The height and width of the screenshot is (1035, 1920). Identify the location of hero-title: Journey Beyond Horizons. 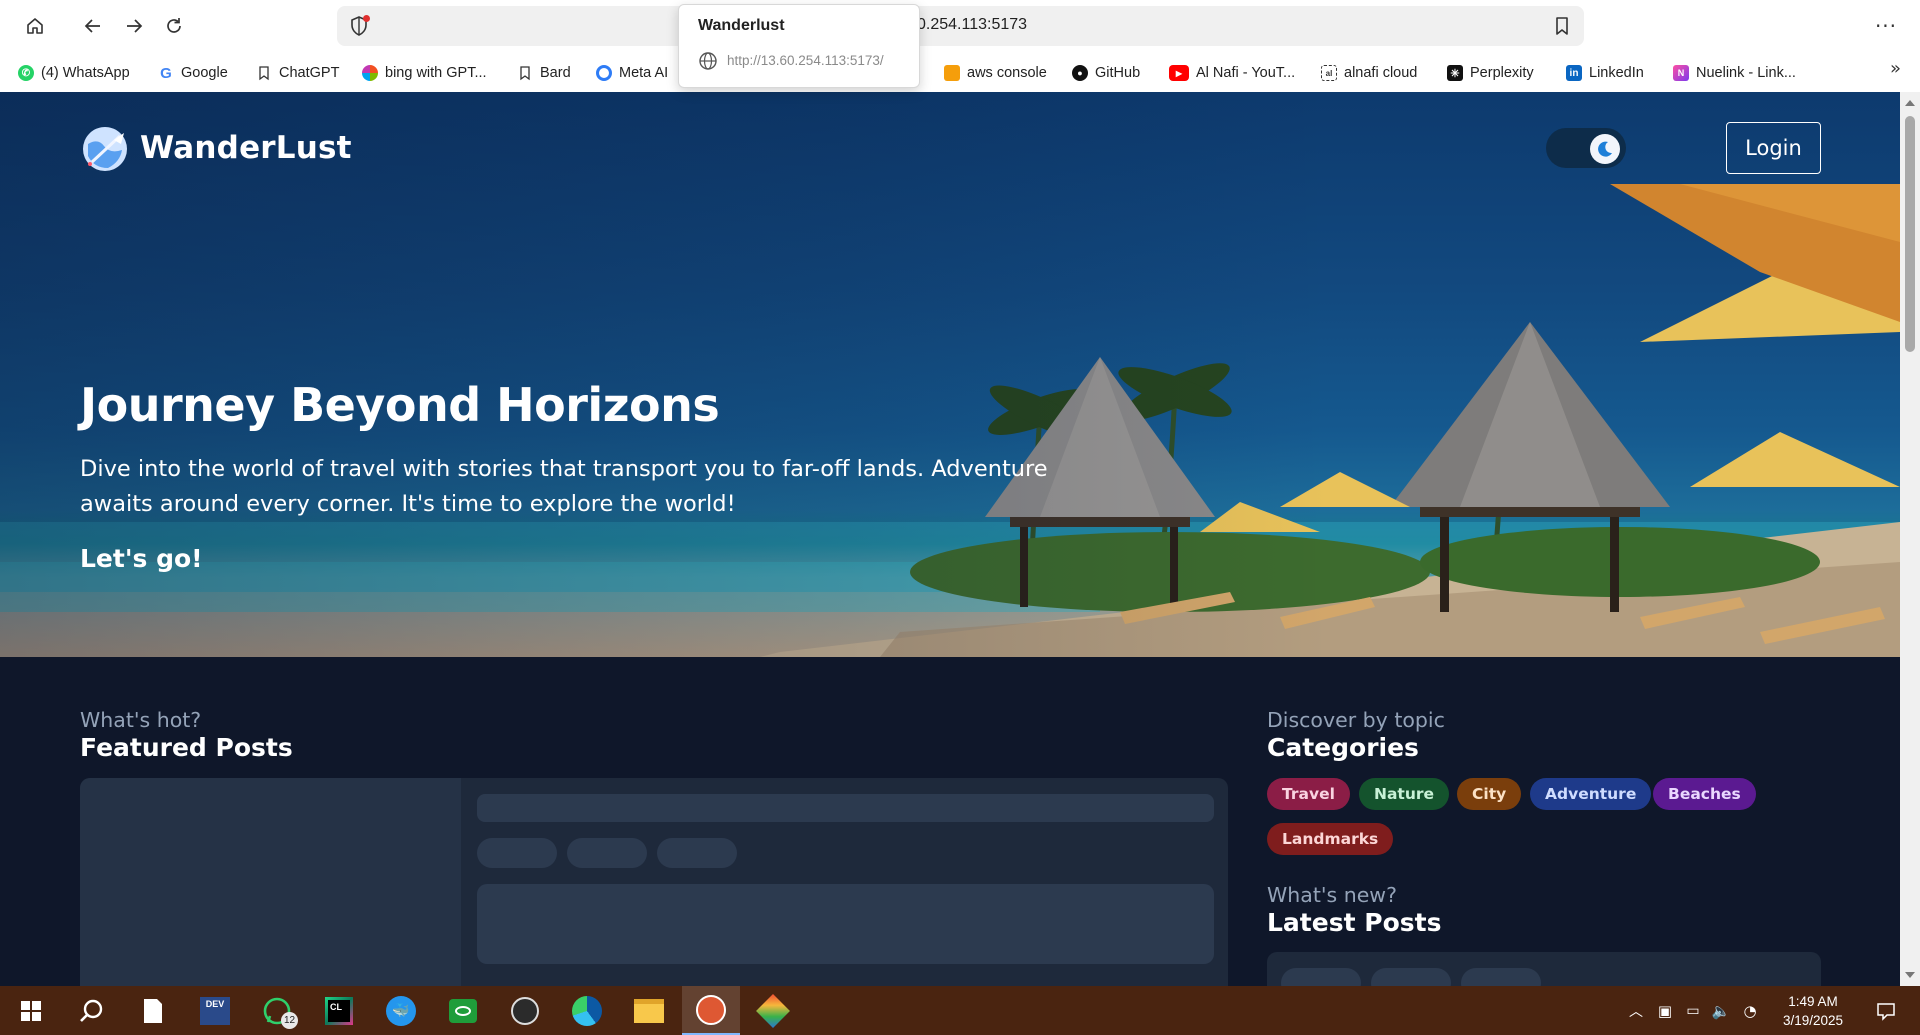
(400, 405).